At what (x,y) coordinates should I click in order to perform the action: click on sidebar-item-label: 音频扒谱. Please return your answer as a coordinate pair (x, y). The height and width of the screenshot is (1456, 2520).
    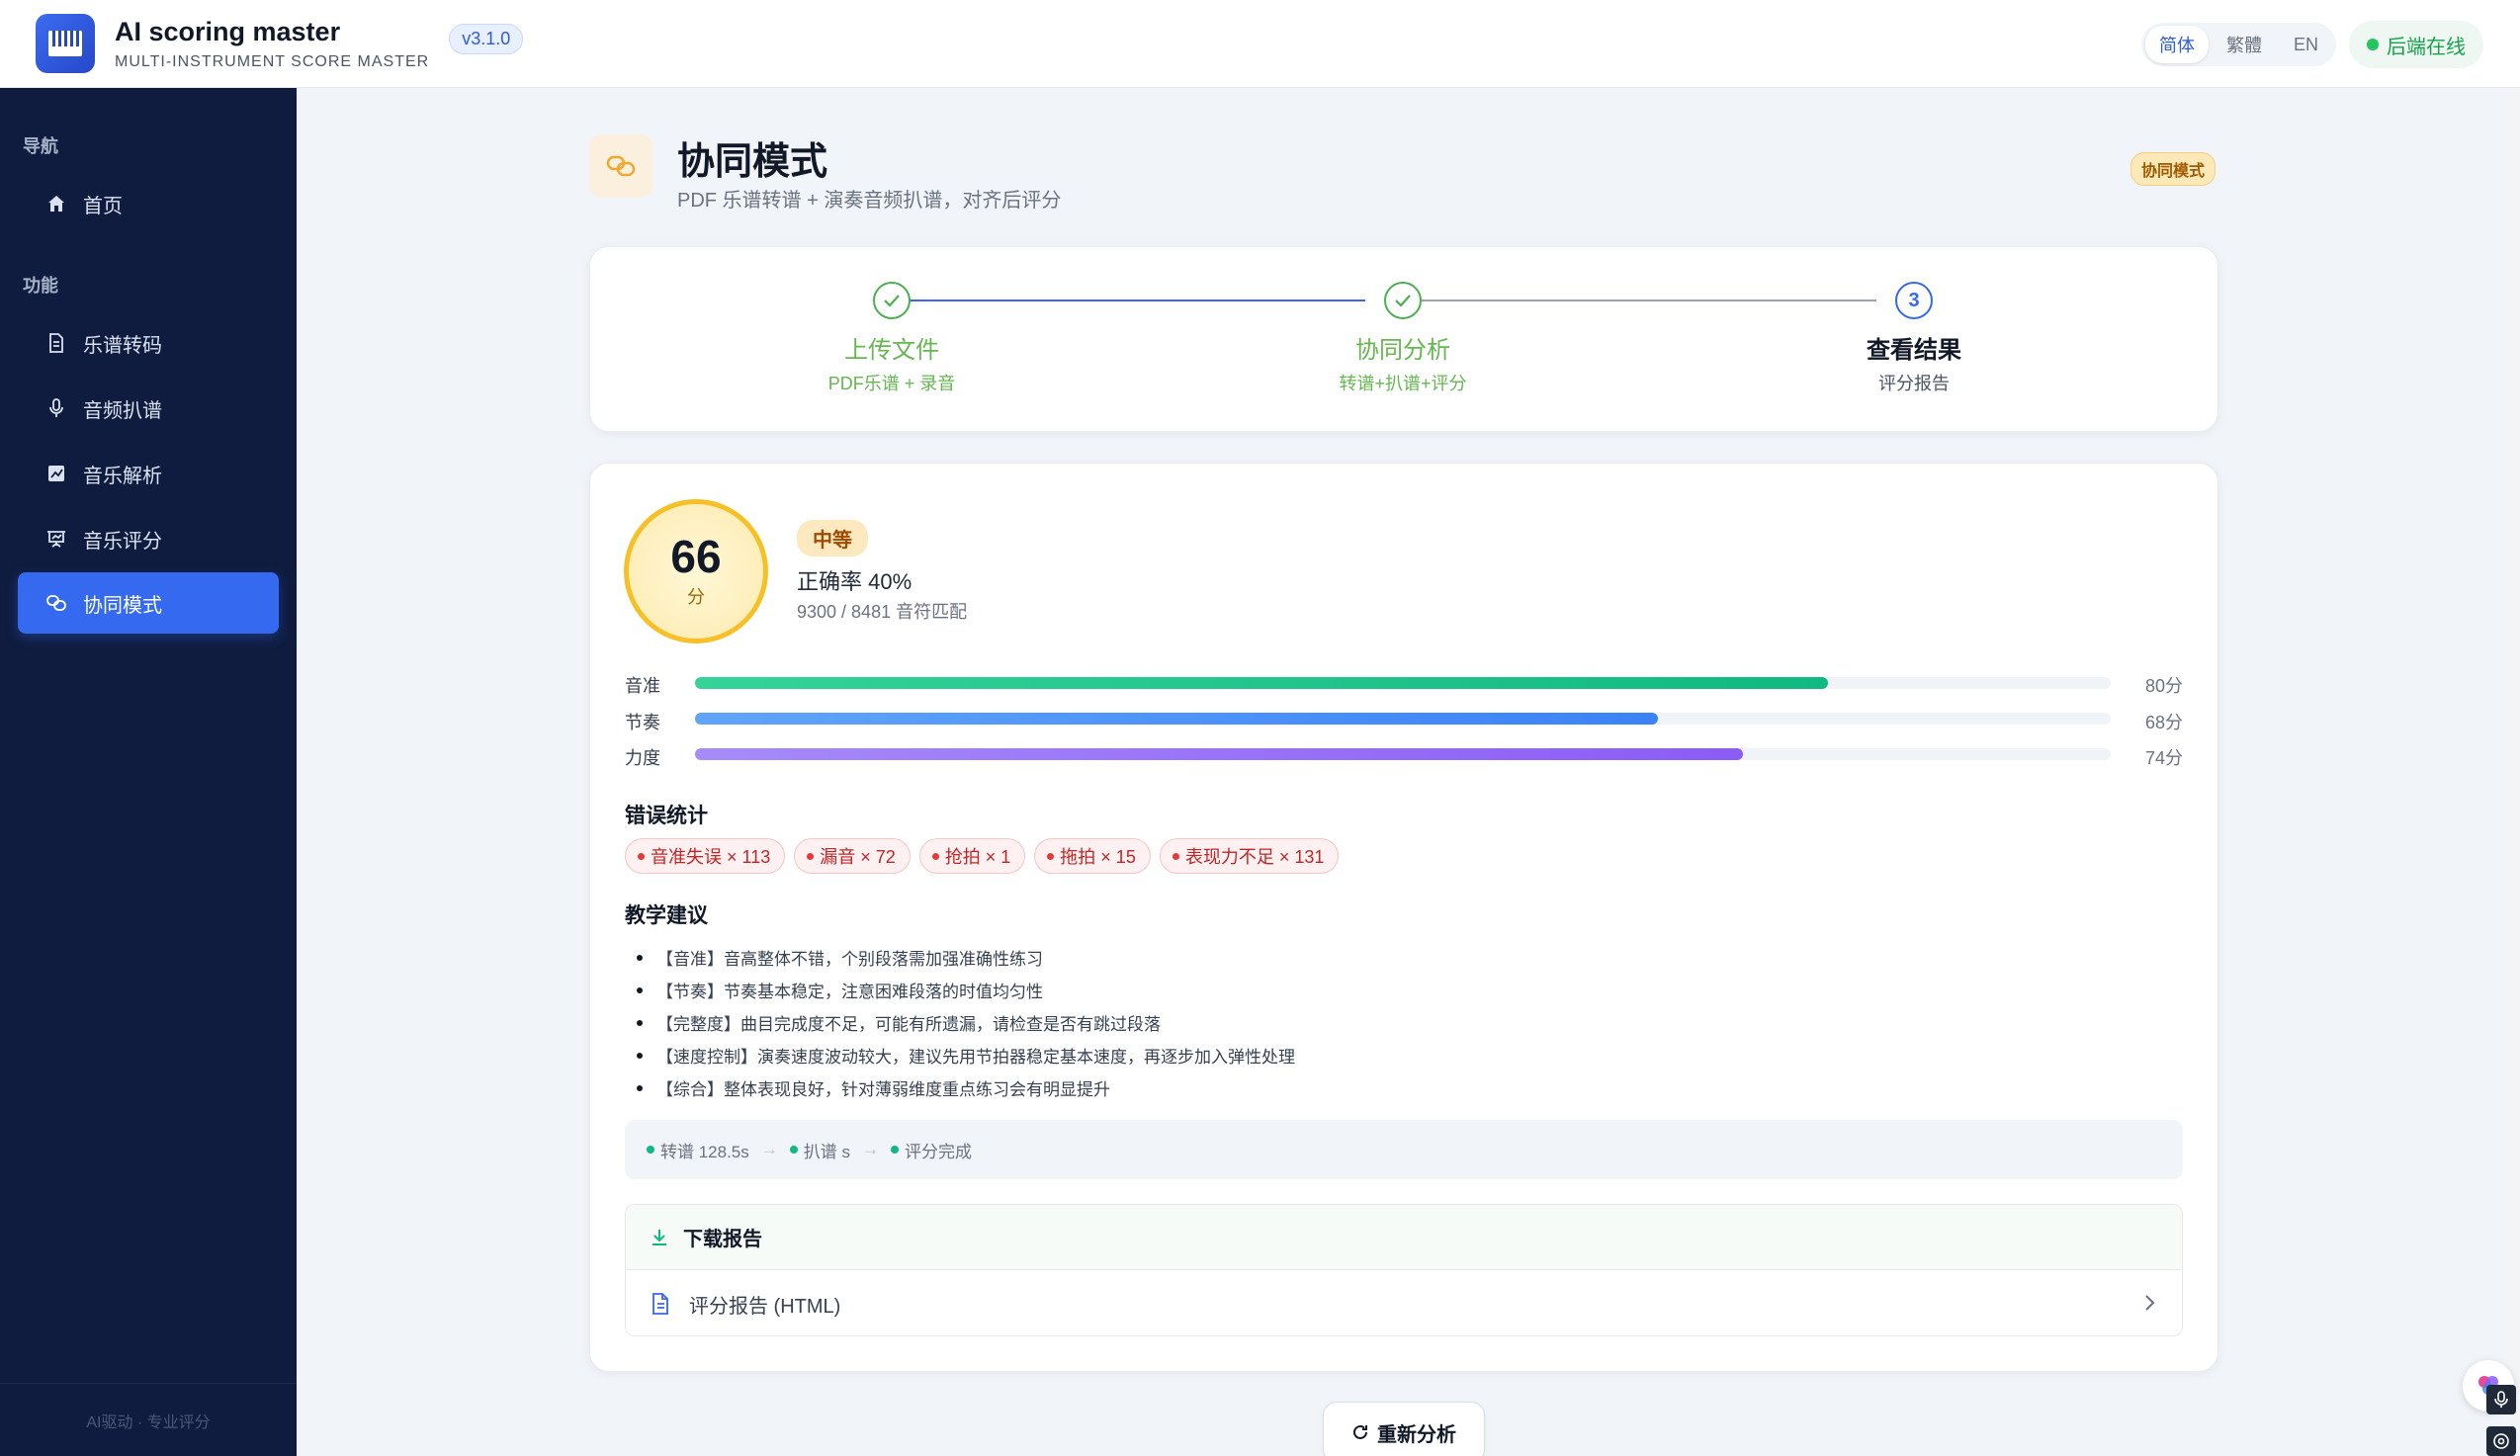
    Looking at the image, I should click on (122, 410).